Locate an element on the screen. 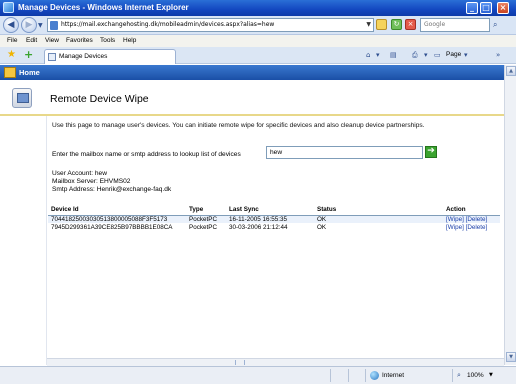  home-dropdown-icon: ▾ is located at coordinates (378, 55).